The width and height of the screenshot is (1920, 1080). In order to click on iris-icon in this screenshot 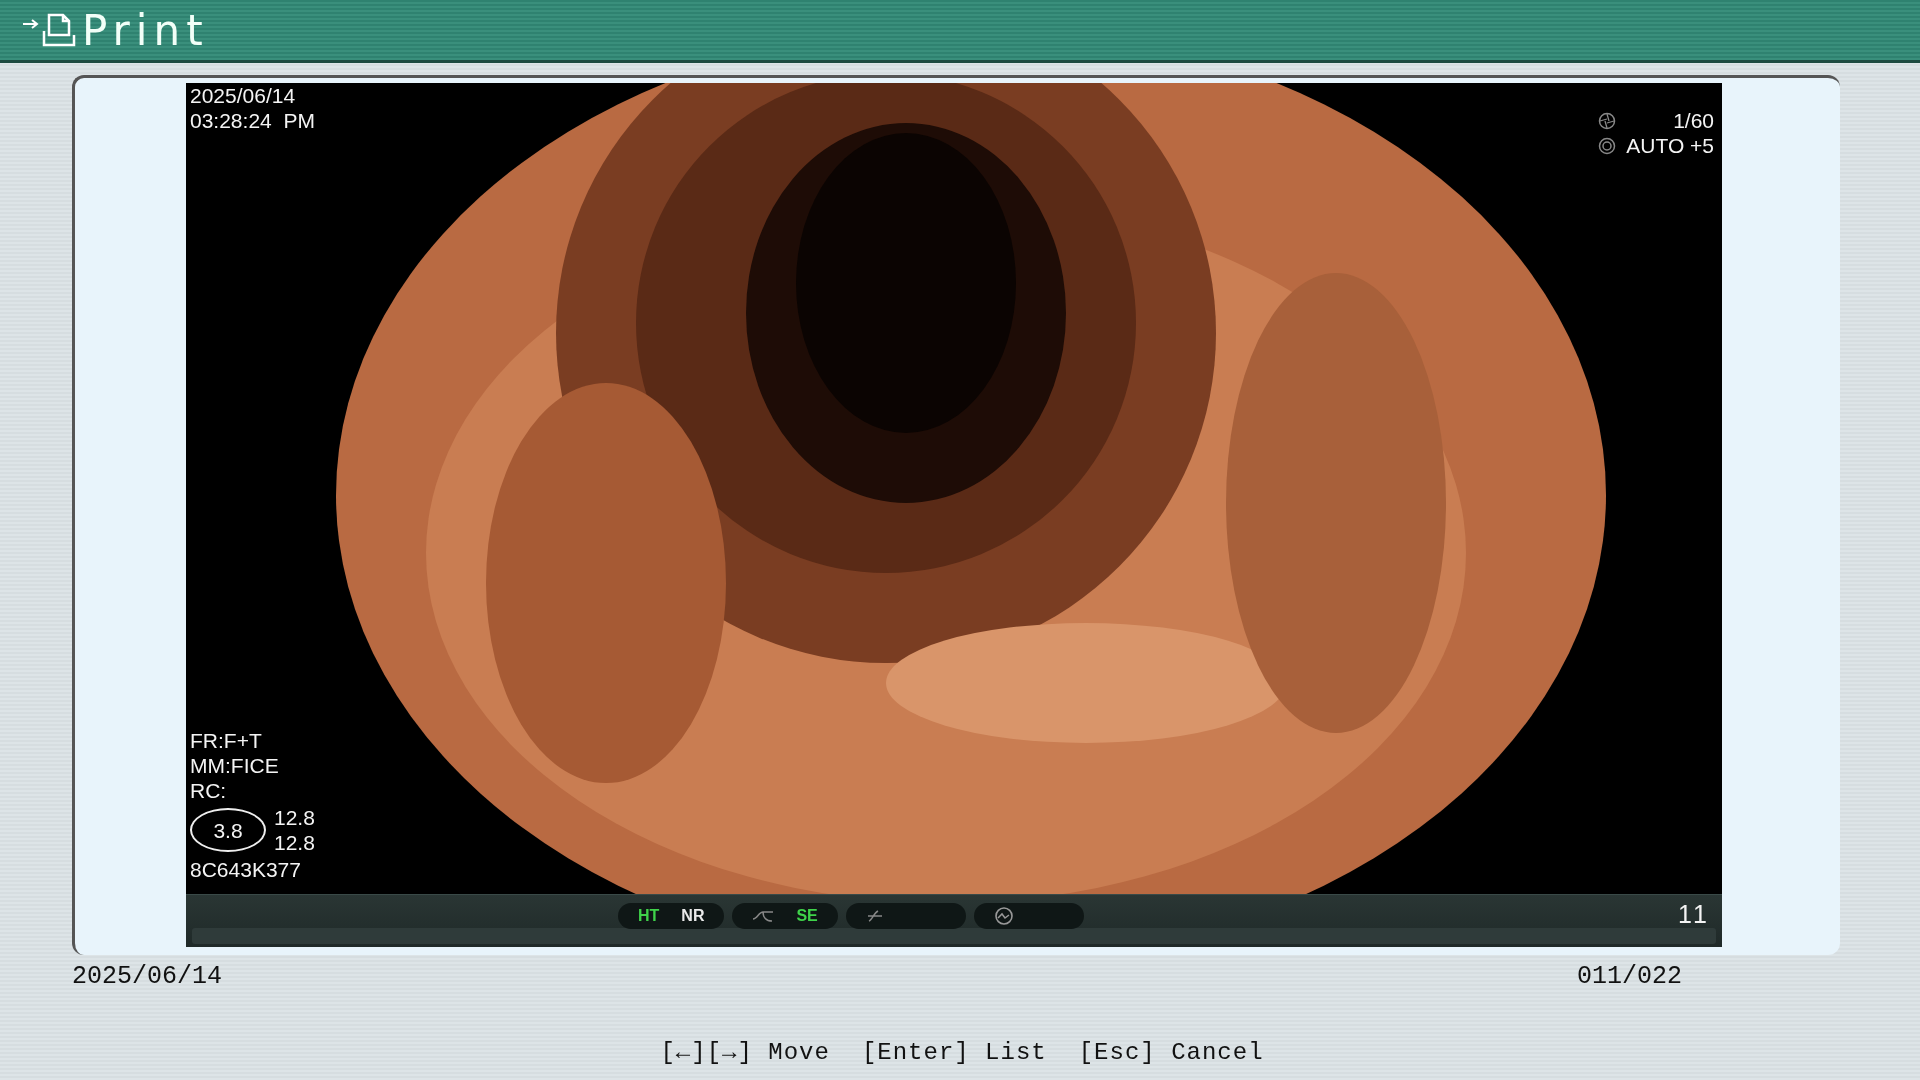, I will do `click(1607, 145)`.